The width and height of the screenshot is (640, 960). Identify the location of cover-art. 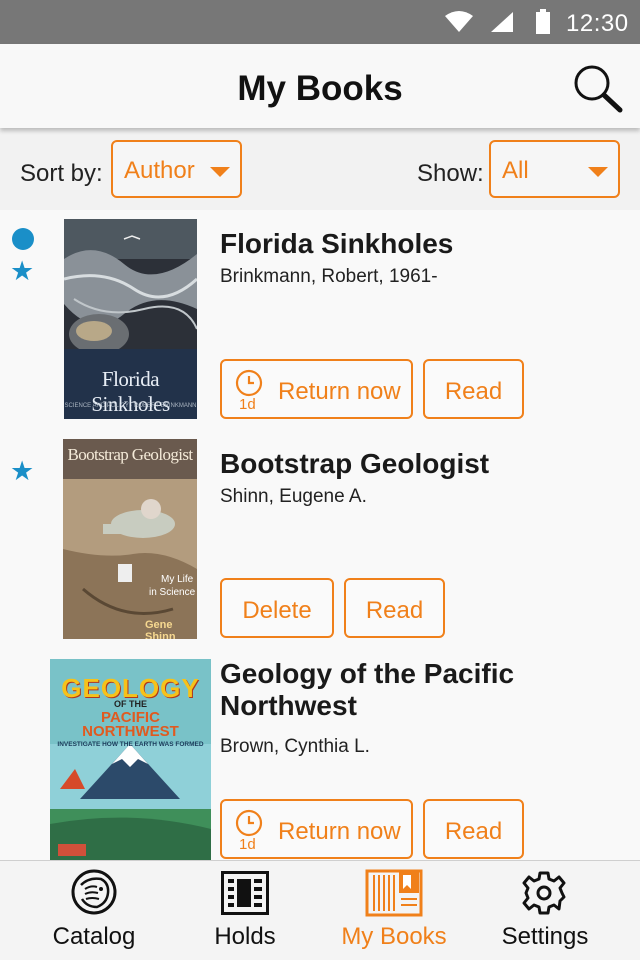
(130, 539).